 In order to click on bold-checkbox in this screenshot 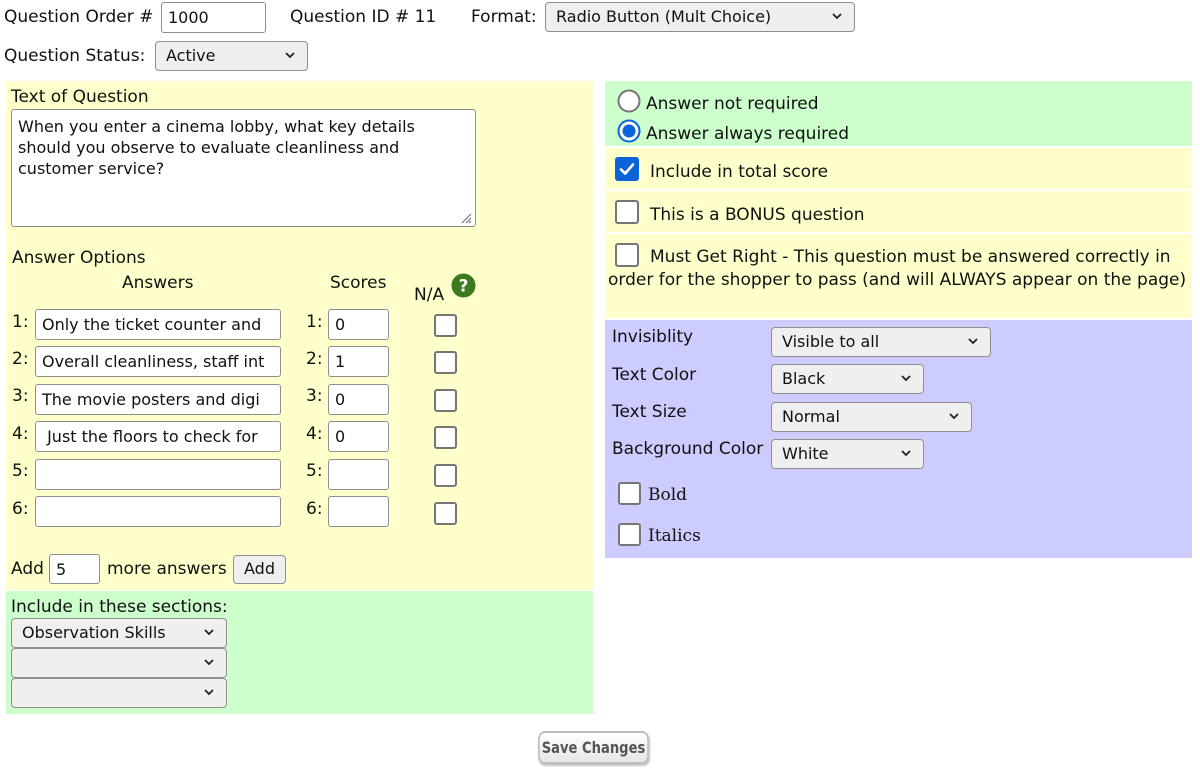, I will do `click(629, 493)`.